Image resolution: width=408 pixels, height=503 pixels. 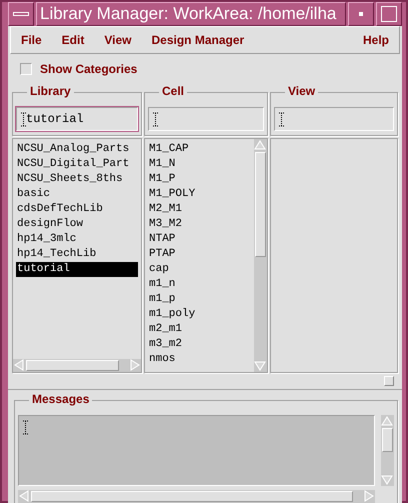 What do you see at coordinates (50, 91) in the screenshot?
I see `column-title: Library` at bounding box center [50, 91].